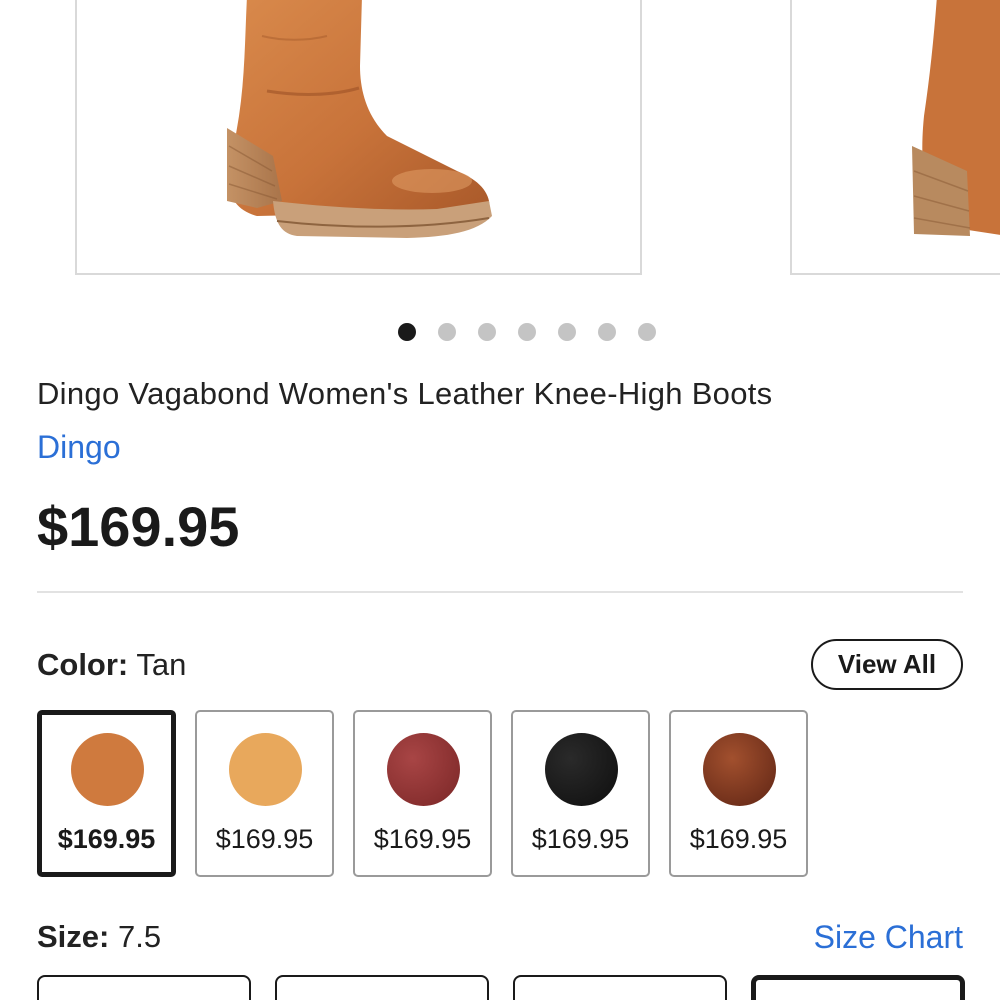 Image resolution: width=1000 pixels, height=1000 pixels. Describe the element at coordinates (887, 664) in the screenshot. I see `view-all-colors-button: View All` at that location.